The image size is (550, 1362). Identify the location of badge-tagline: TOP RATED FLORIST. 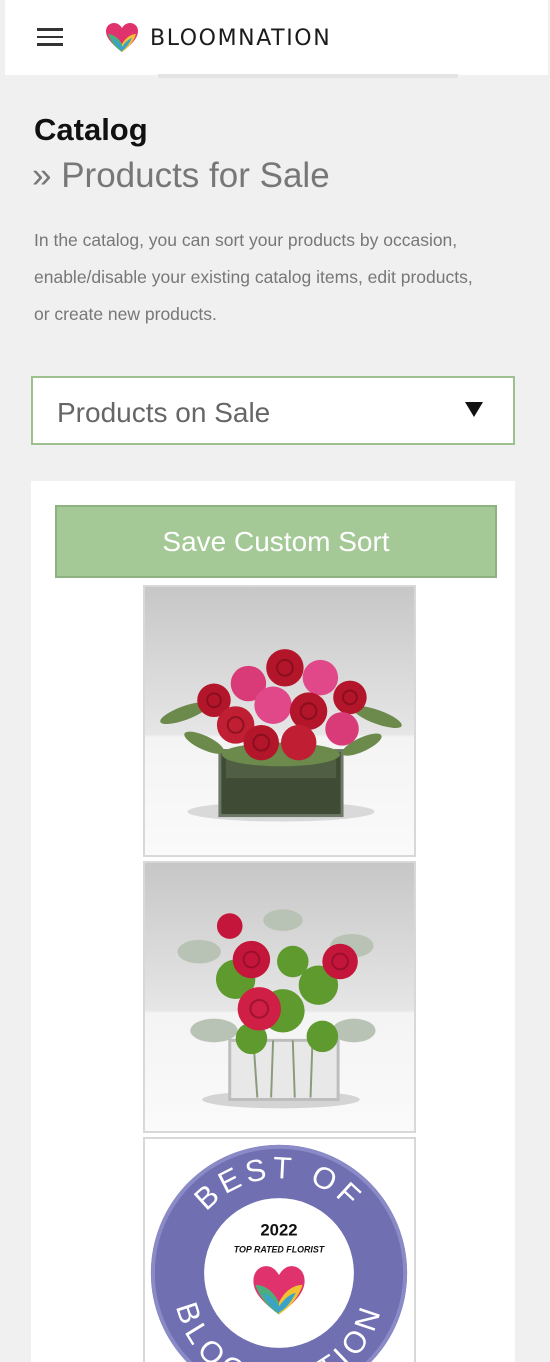
(280, 1249).